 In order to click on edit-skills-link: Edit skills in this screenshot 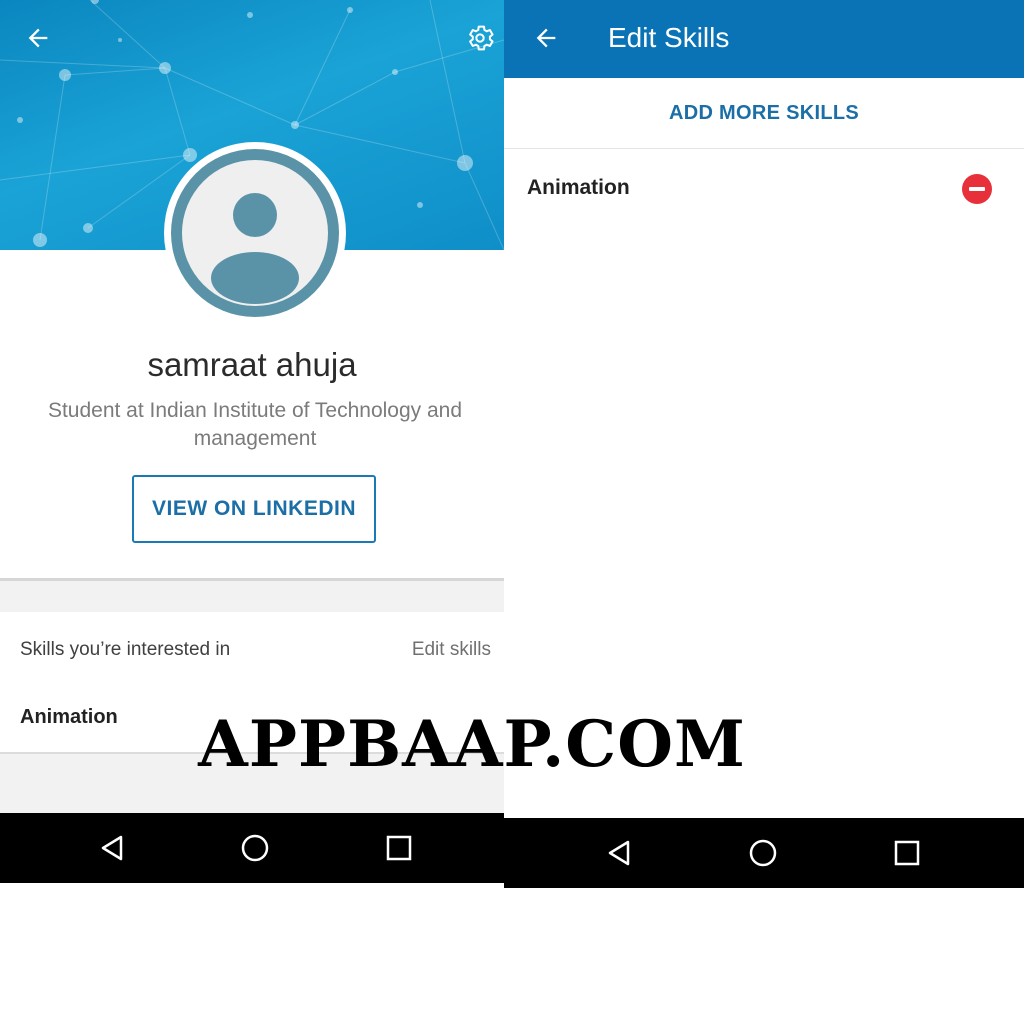, I will do `click(451, 650)`.